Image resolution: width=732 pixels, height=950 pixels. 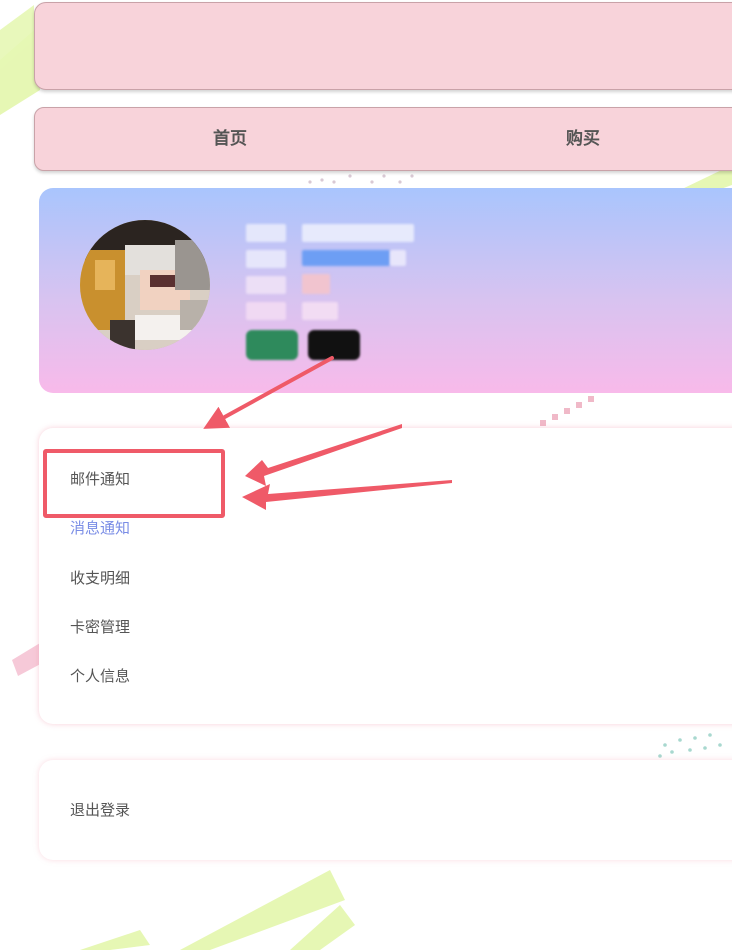 I want to click on menu-item-card-key-management: 卡密管理, so click(x=100, y=626).